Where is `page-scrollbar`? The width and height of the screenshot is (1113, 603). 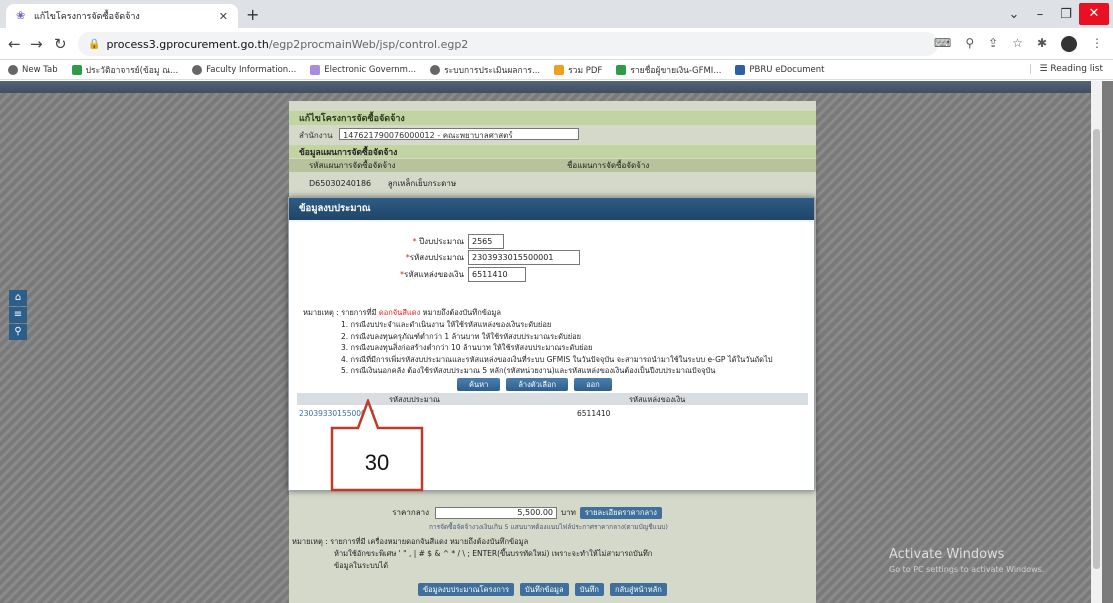 page-scrollbar is located at coordinates (1096, 342).